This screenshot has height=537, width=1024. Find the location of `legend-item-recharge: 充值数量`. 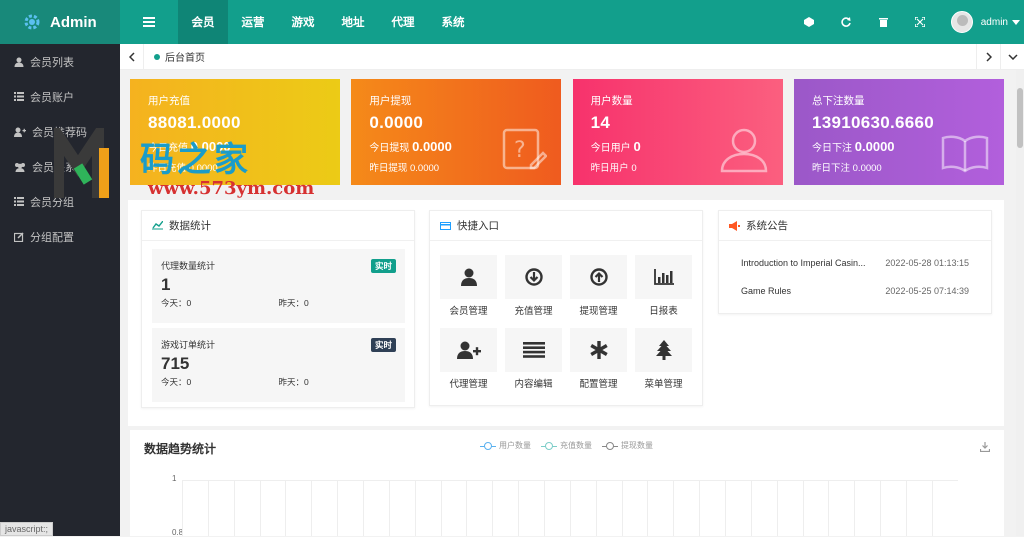

legend-item-recharge: 充值数量 is located at coordinates (566, 445).